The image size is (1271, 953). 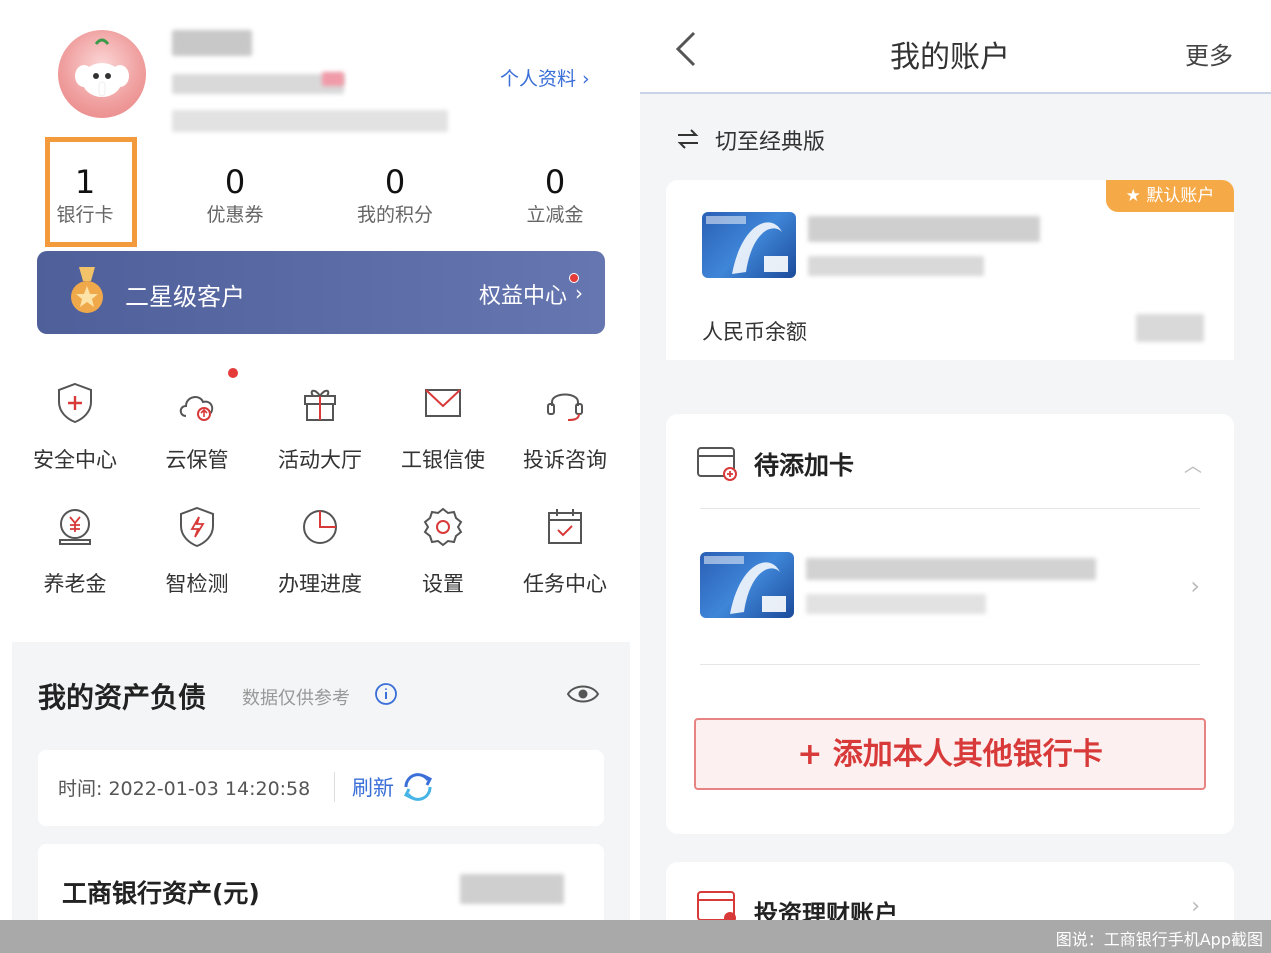 What do you see at coordinates (443, 584) in the screenshot?
I see `grid-label: 设置` at bounding box center [443, 584].